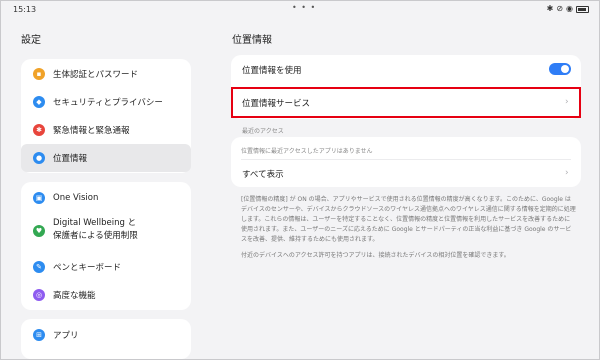  I want to click on battery-icon, so click(582, 9).